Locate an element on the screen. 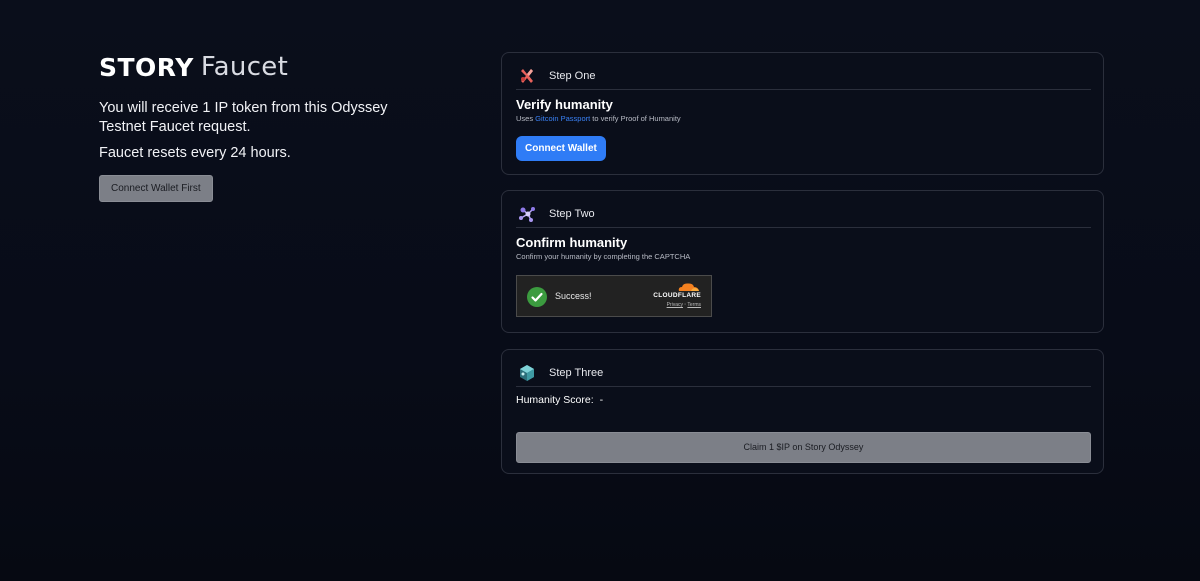  brand-product: Faucet is located at coordinates (244, 67).